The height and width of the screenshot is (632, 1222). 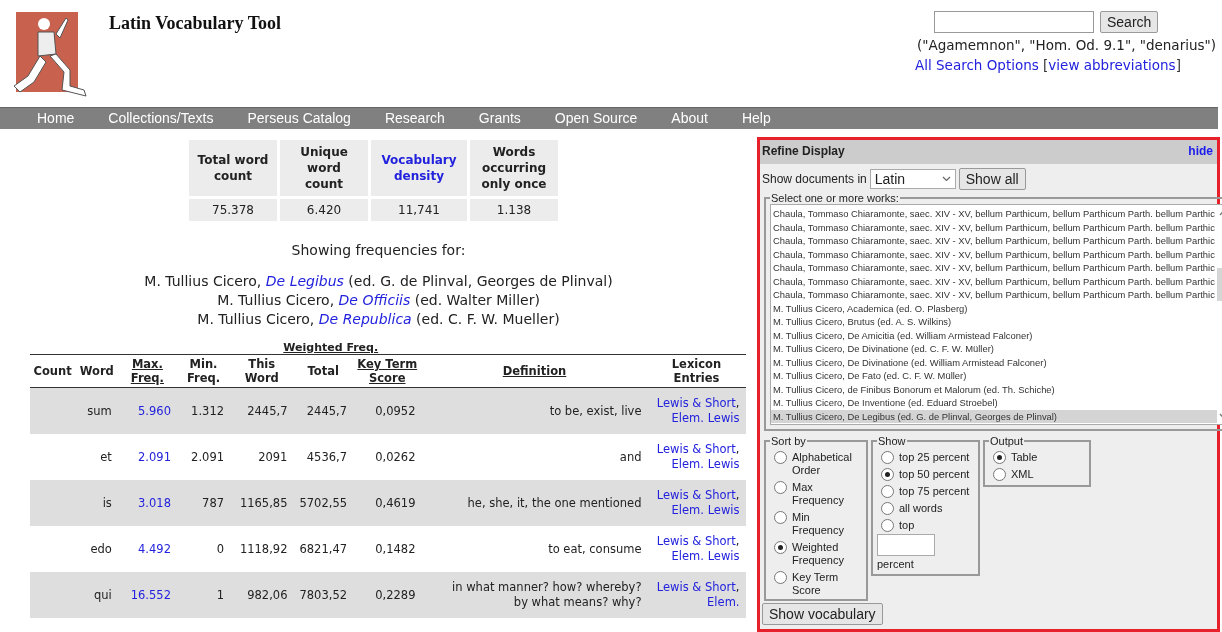 I want to click on frequency-link: 4.492, so click(x=147, y=549).